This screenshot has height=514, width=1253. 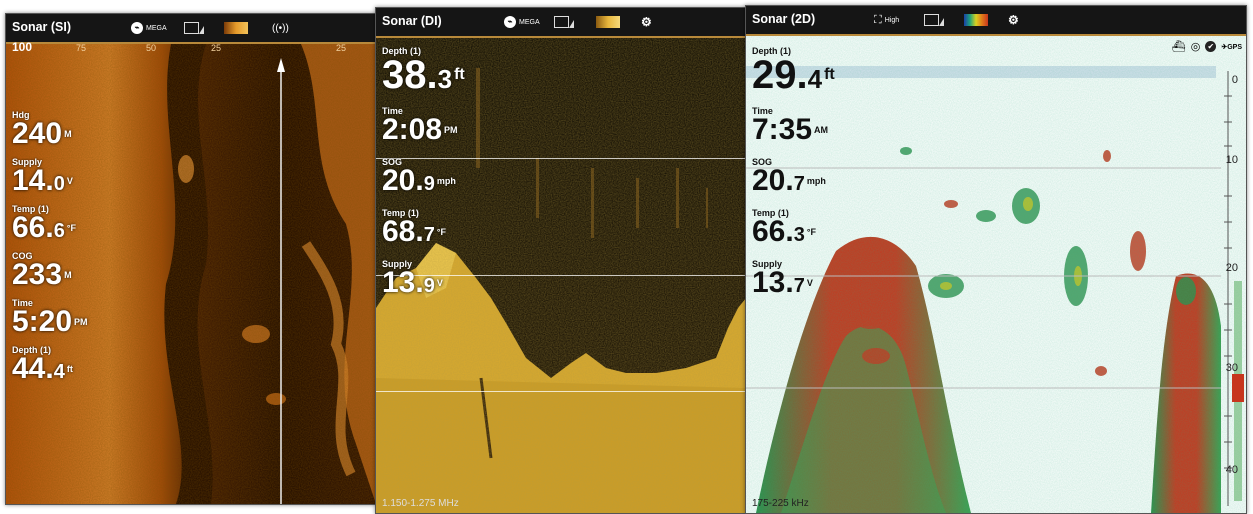 I want to click on overlay-temperature: Temp (1) 66.3 °F, so click(x=793, y=228).